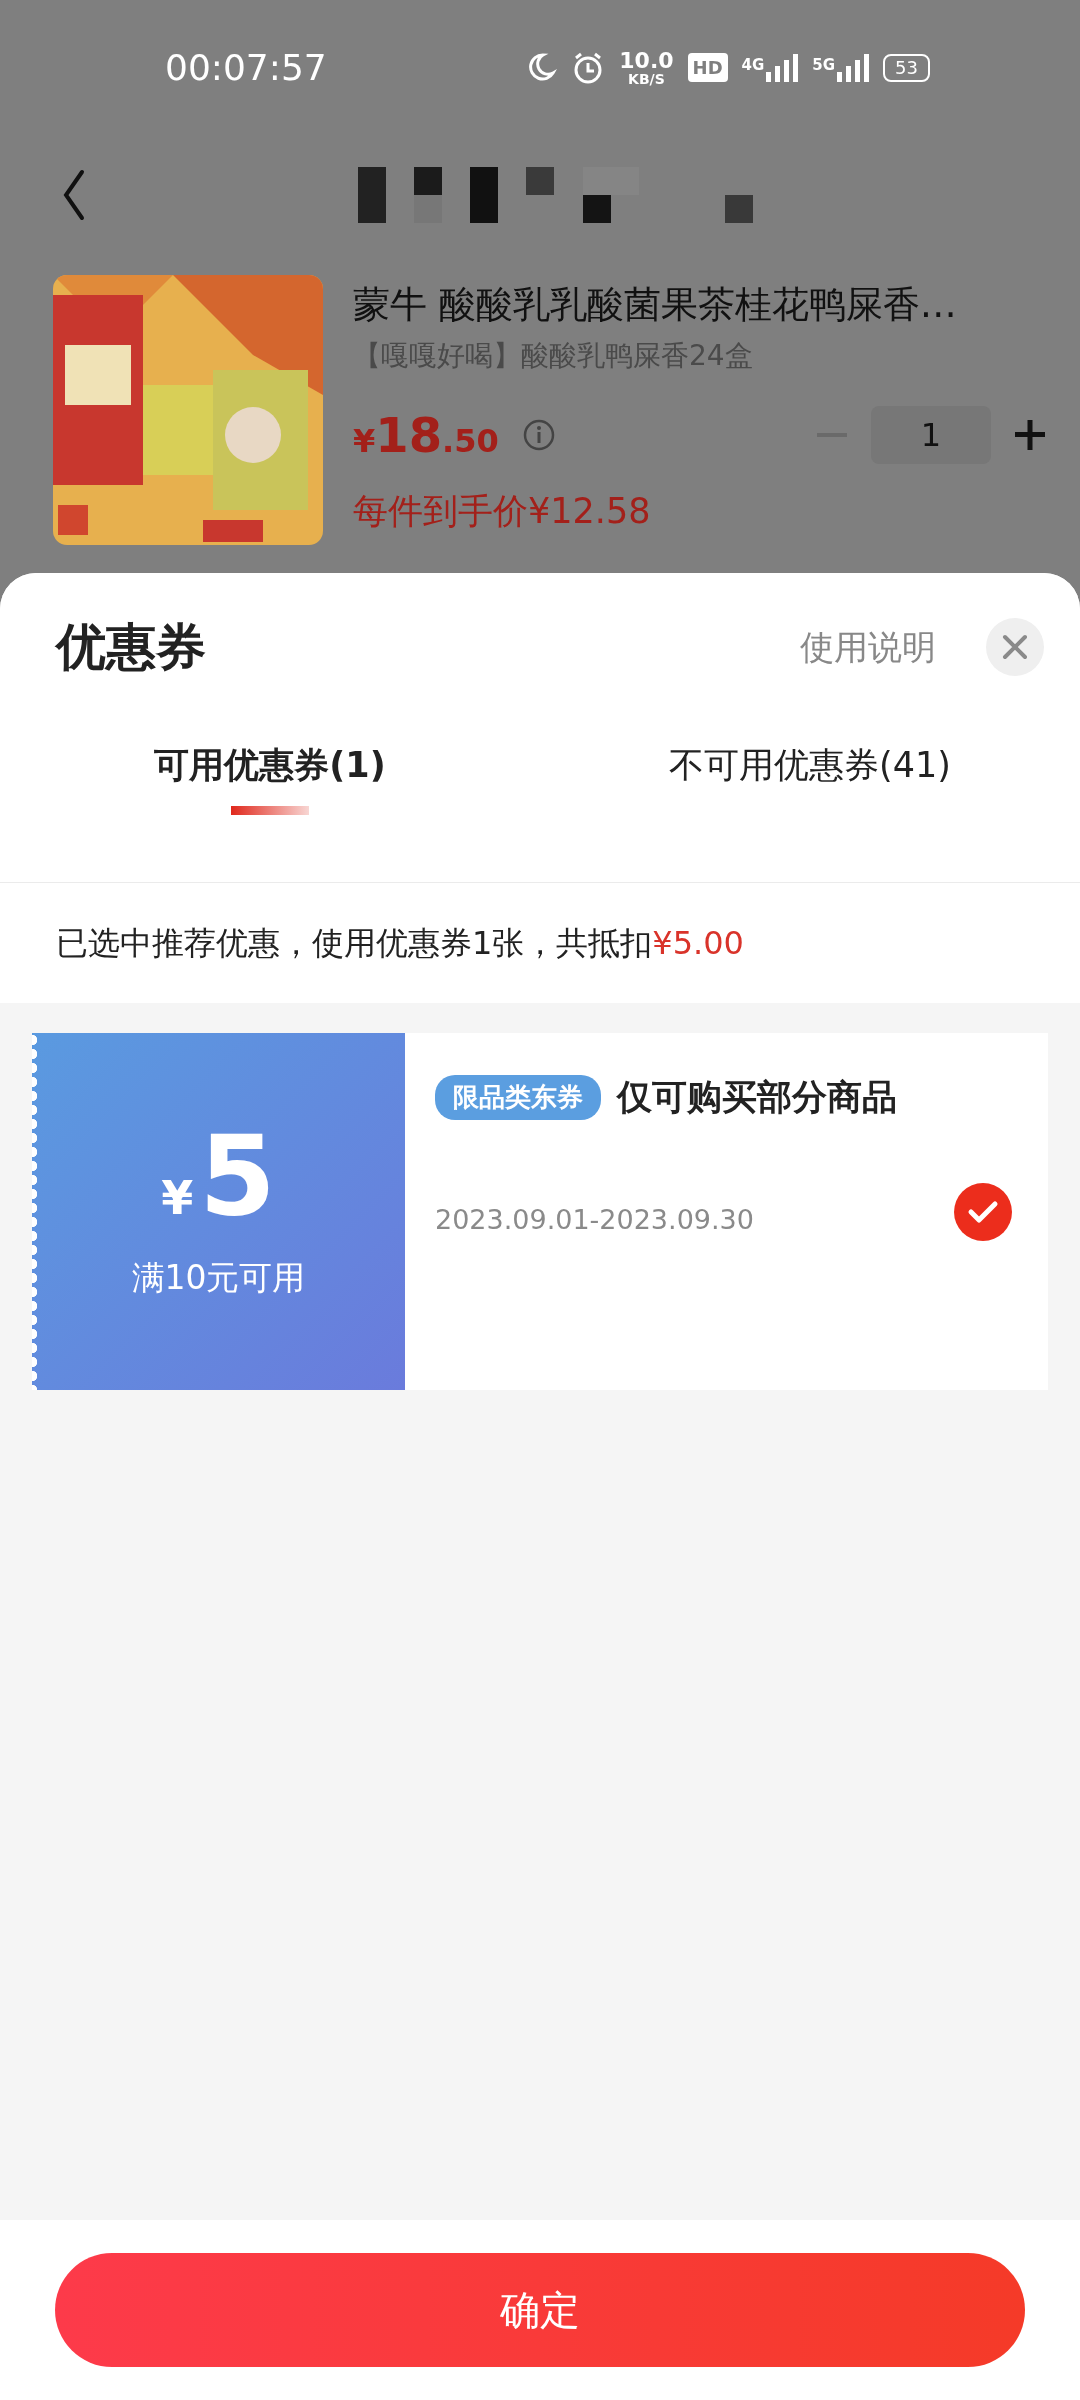  Describe the element at coordinates (824, 65) in the screenshot. I see `network-type: 5G` at that location.